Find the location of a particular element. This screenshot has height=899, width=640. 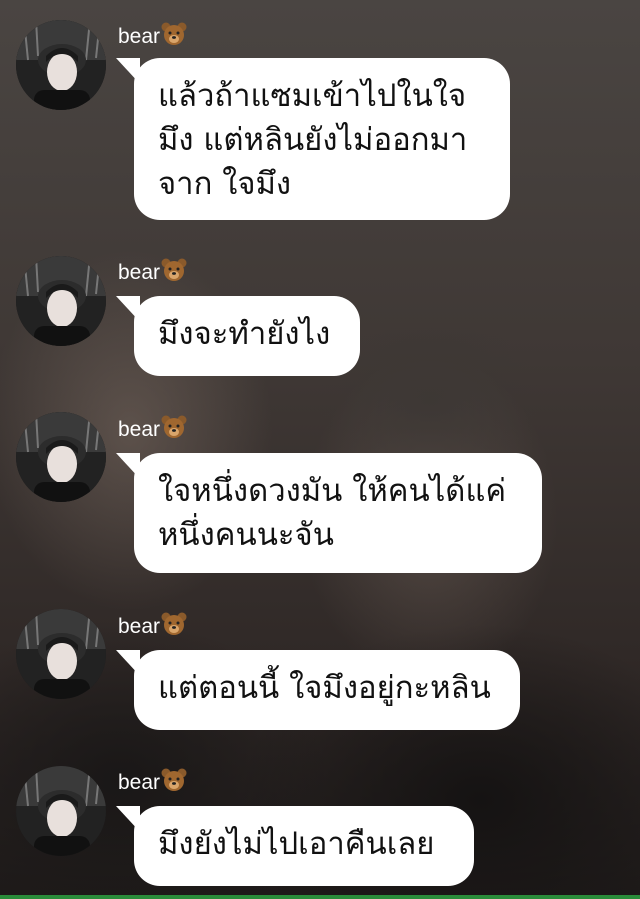

message-text-line: แต่ตอนนี้ ใจมึงอยู่กะหลิน is located at coordinates (324, 688).